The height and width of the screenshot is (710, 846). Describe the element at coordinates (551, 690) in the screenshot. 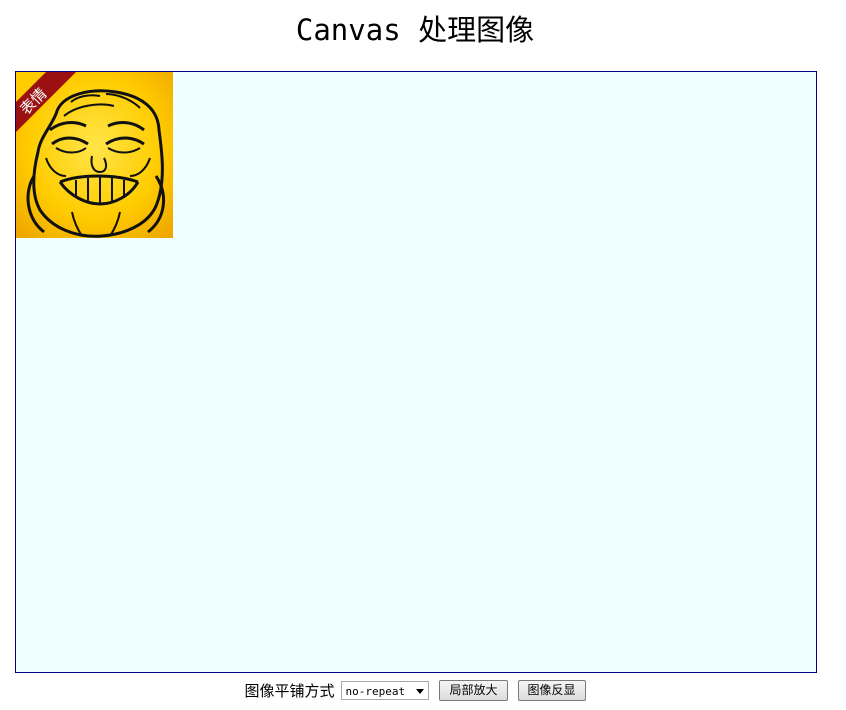

I see `invert-image-button: 图像反显` at that location.